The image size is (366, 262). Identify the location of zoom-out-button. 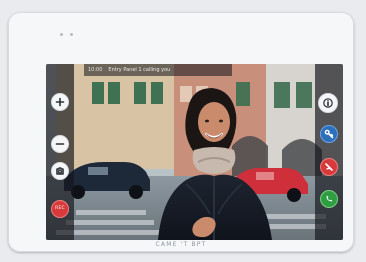
(60, 144).